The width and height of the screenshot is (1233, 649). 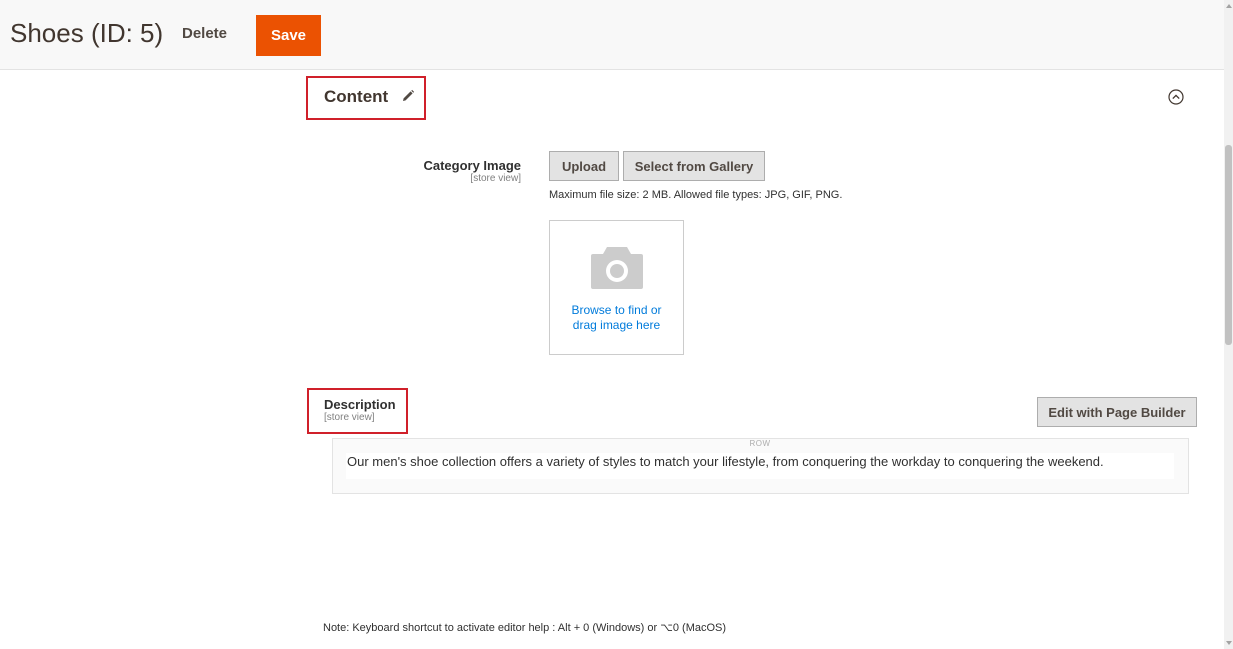 I want to click on select-from-gallery-button: Select from Gallery, so click(x=694, y=166).